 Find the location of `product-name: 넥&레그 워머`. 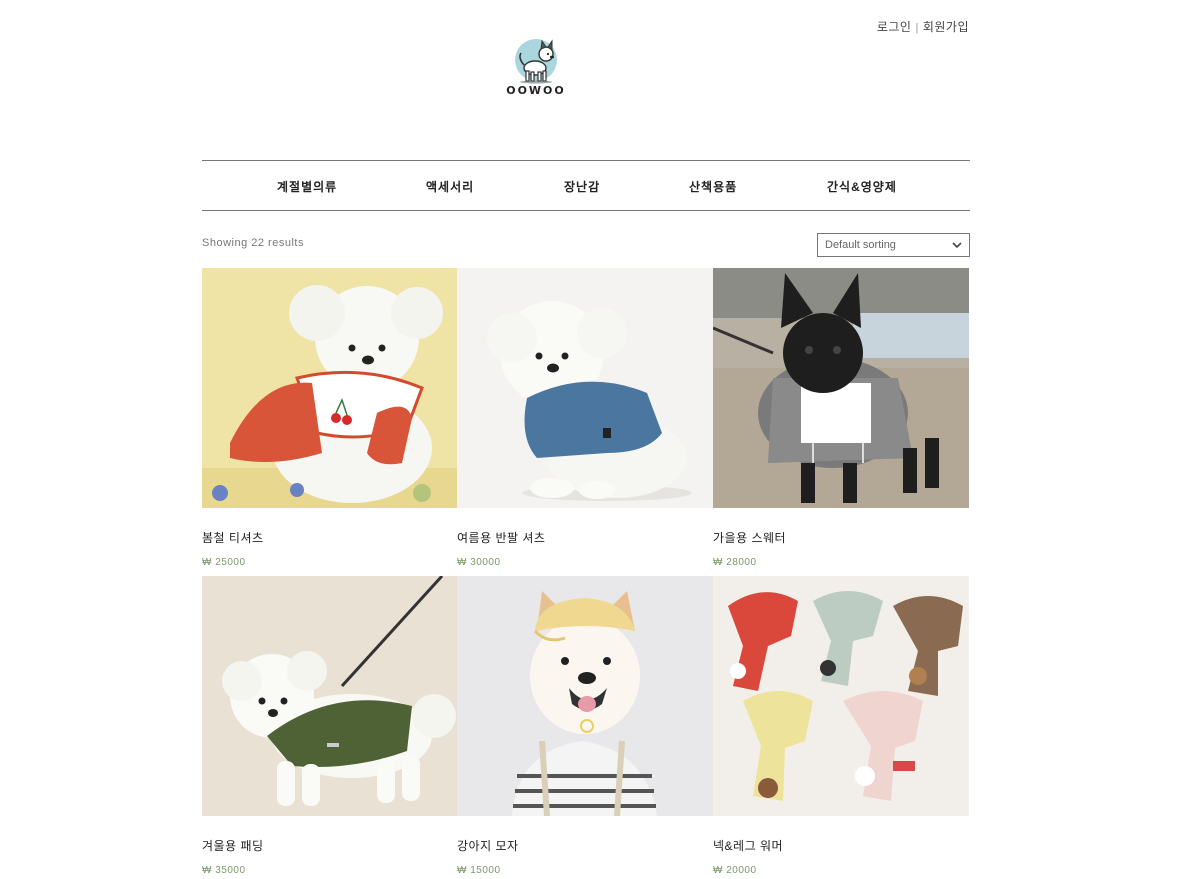

product-name: 넥&레그 워머 is located at coordinates (748, 845).